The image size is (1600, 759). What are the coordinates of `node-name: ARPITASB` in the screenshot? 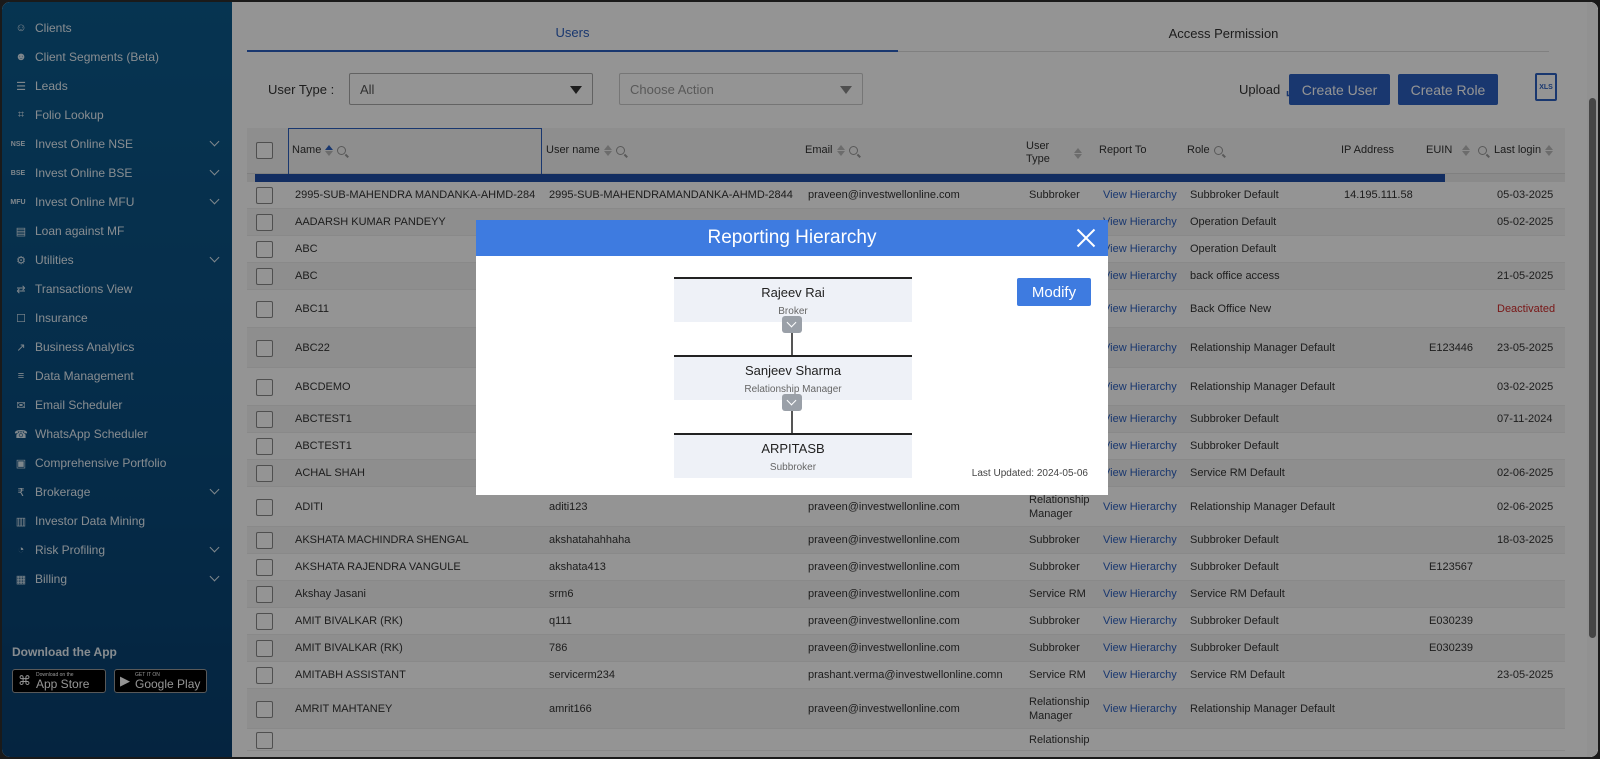 It's located at (793, 448).